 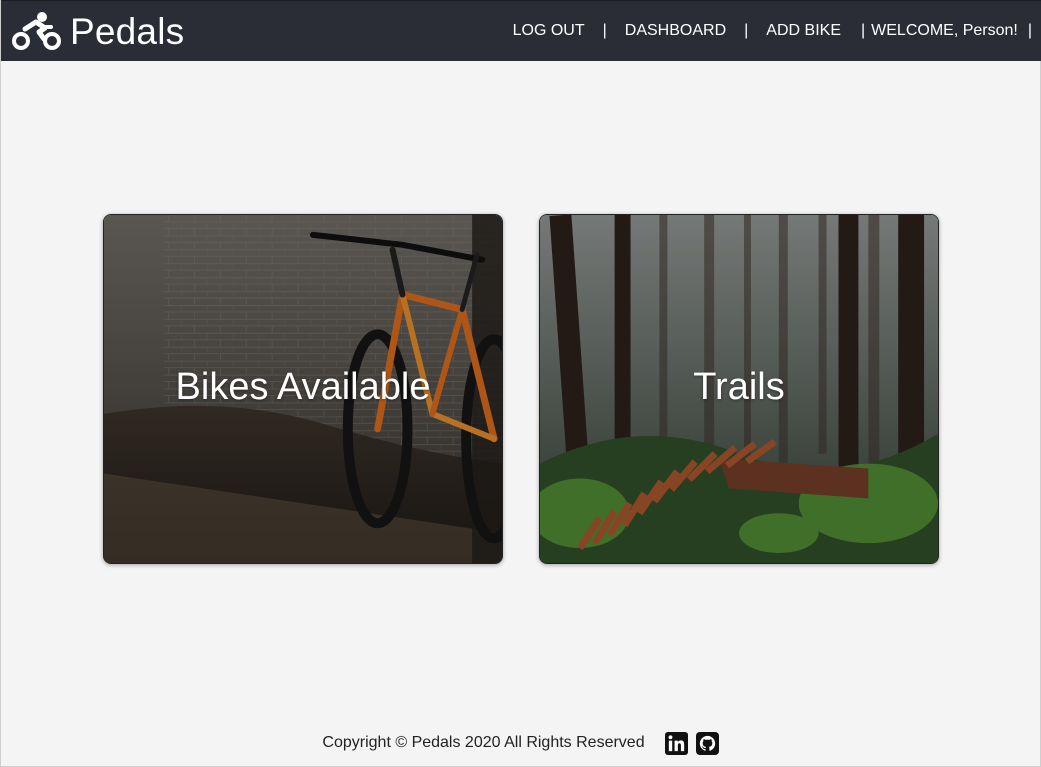 What do you see at coordinates (36, 31) in the screenshot?
I see `cyclist-icon` at bounding box center [36, 31].